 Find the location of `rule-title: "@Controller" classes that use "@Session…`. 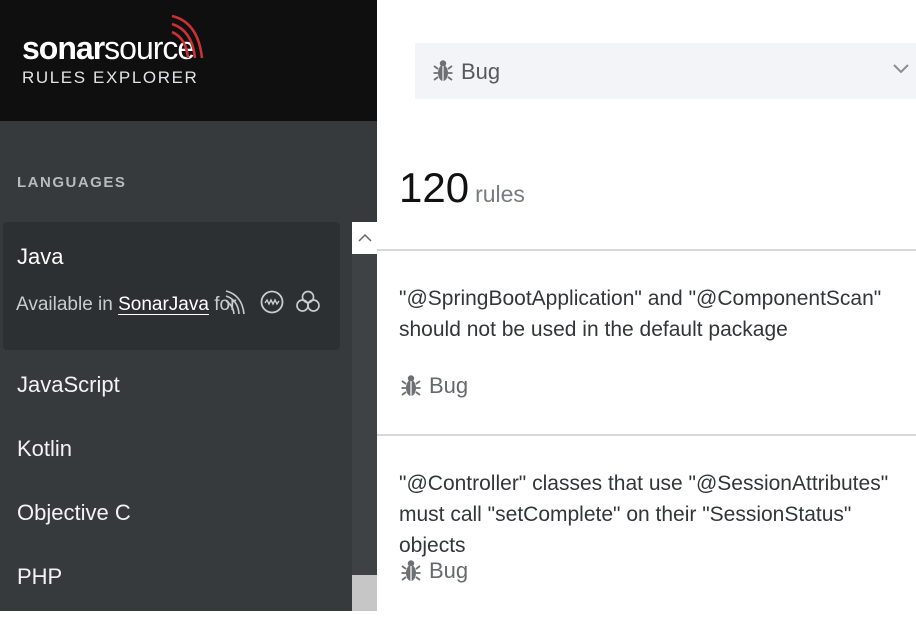

rule-title: "@Controller" classes that use "@Session… is located at coordinates (649, 514).